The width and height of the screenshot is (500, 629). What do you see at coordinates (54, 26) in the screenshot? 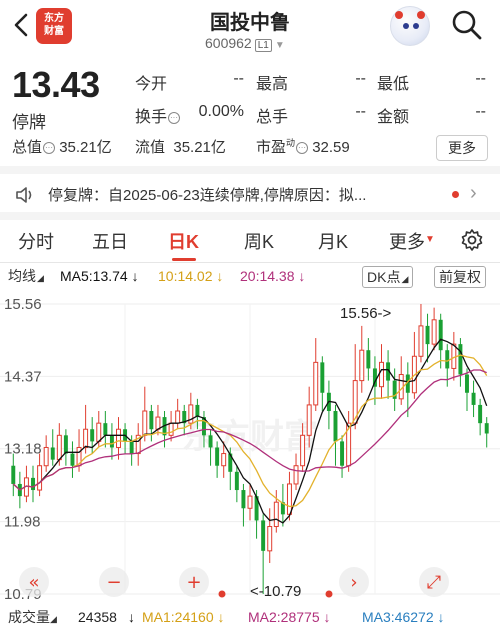
I see `brand-logo: 东方 财富` at bounding box center [54, 26].